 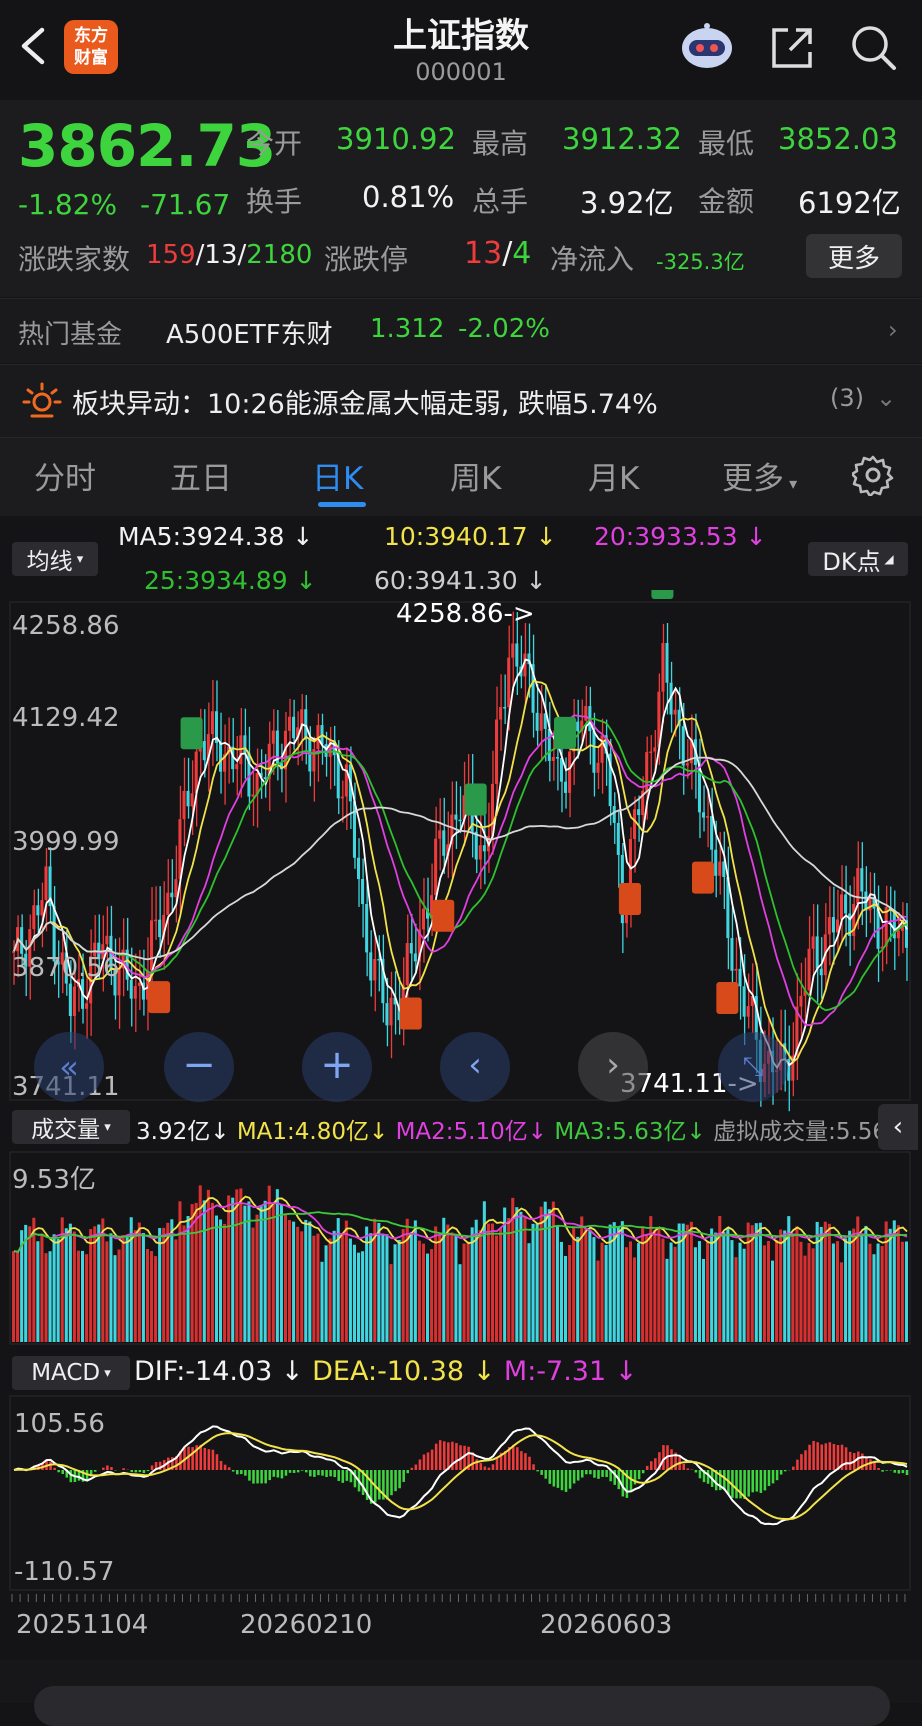 What do you see at coordinates (873, 475) in the screenshot?
I see `gear-icon` at bounding box center [873, 475].